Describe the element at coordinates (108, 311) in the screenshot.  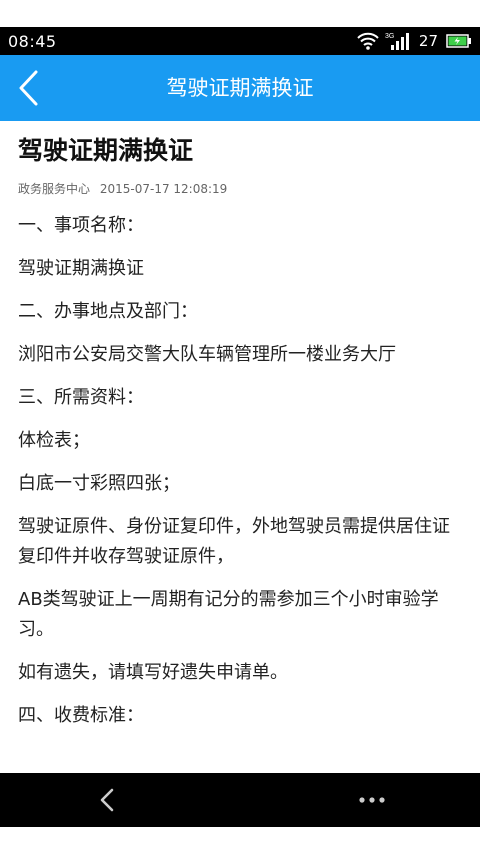
I see `article-paragraph: 二、办事地点及部门：` at that location.